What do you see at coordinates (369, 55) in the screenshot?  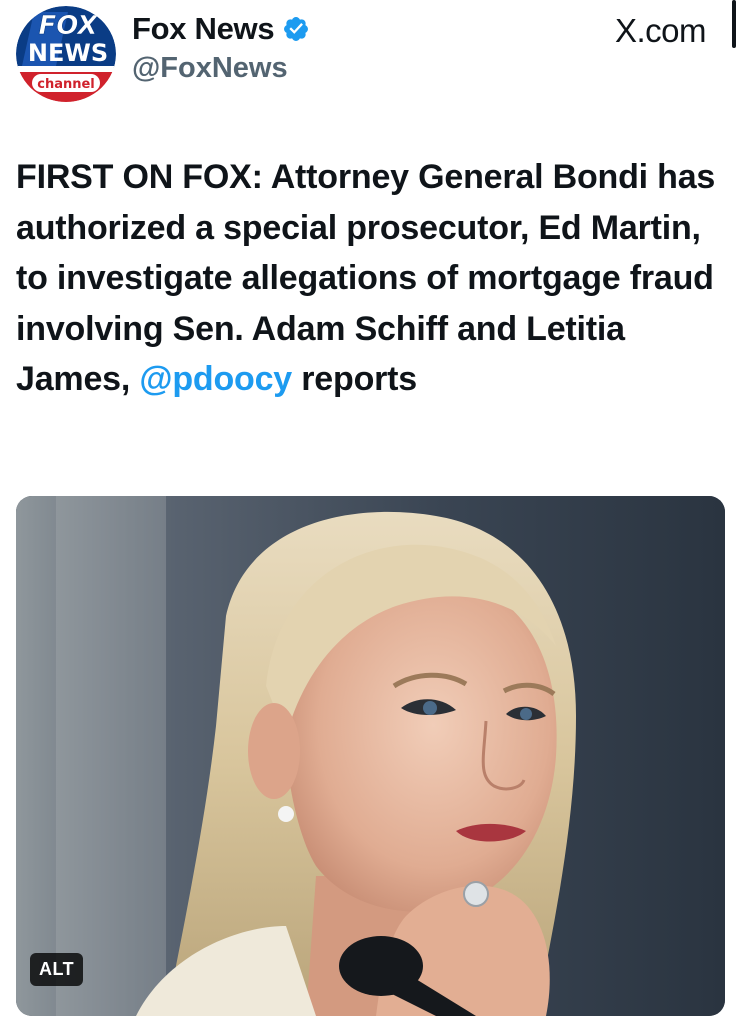 I see `post-header: FOX NEWS channel Fox News @FoxNews X.com` at bounding box center [369, 55].